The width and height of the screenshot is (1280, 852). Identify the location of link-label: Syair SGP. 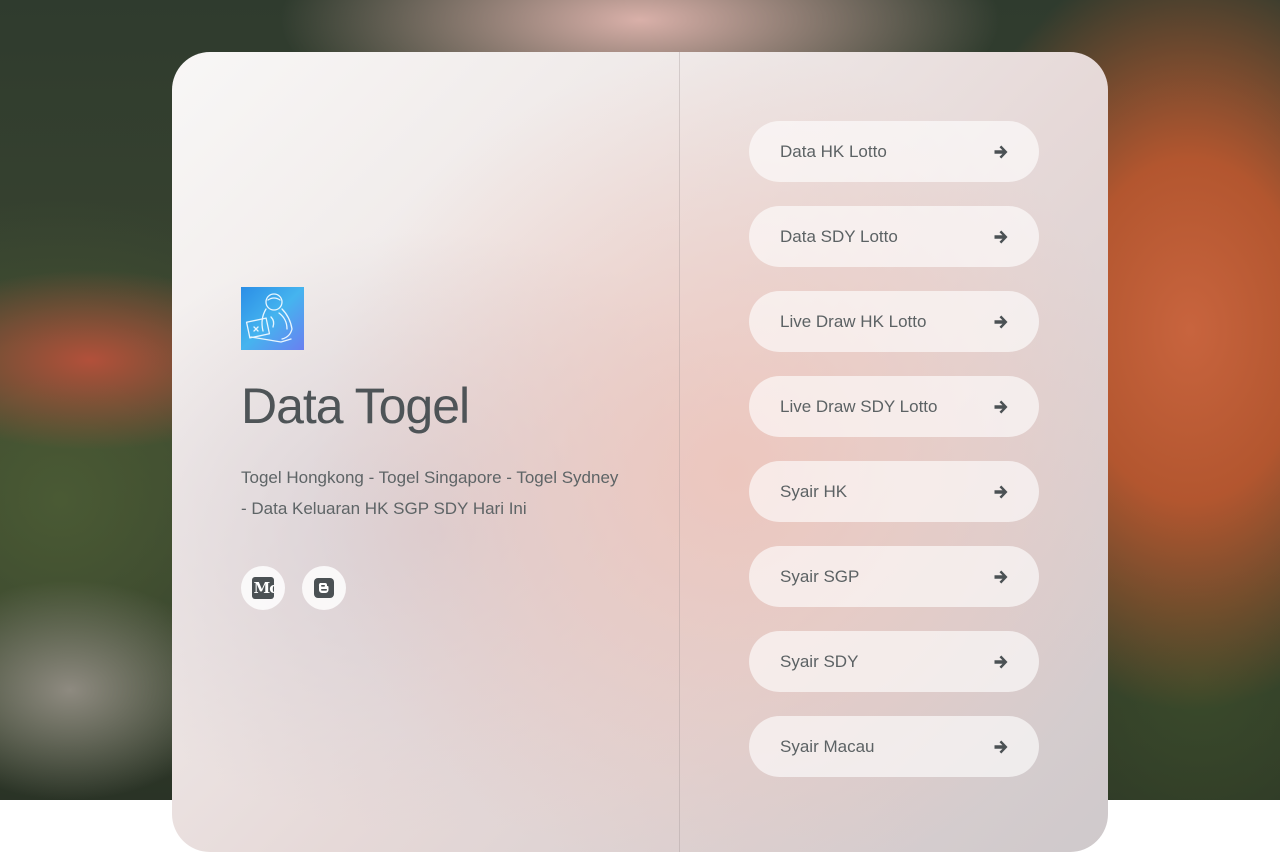
(820, 576).